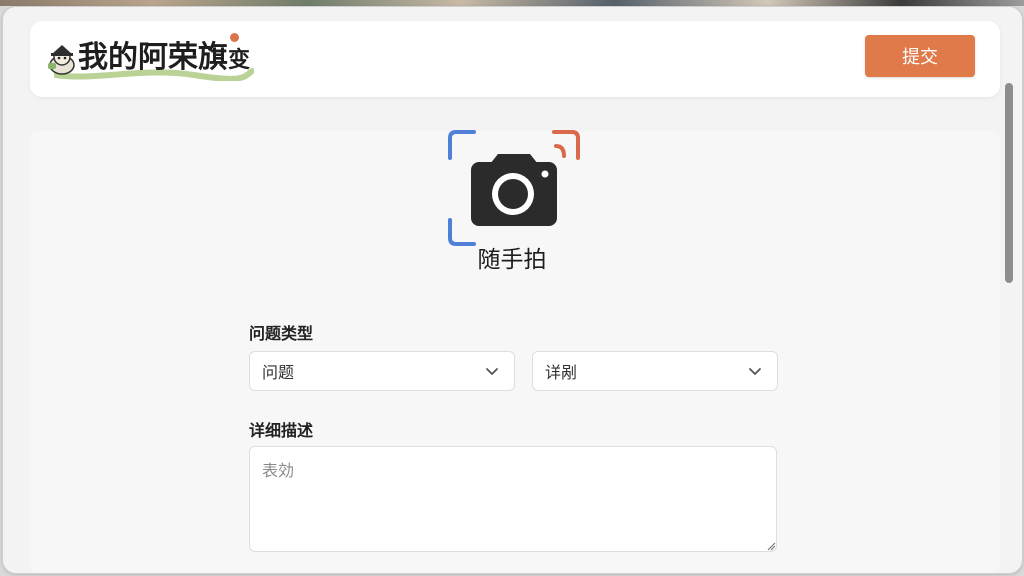 This screenshot has width=1024, height=576. What do you see at coordinates (1009, 183) in the screenshot?
I see `scrollbar-thumb` at bounding box center [1009, 183].